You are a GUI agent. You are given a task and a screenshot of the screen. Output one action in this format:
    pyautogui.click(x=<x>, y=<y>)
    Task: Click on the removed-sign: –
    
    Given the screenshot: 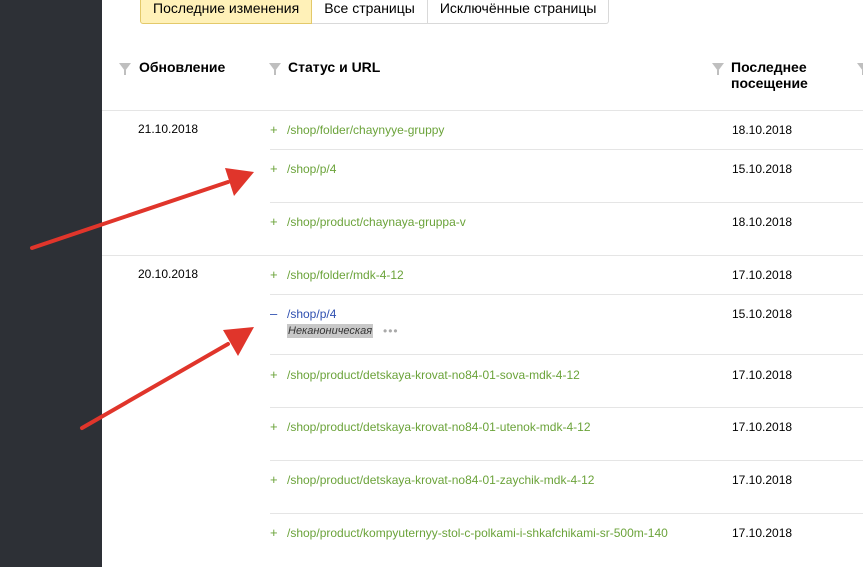 What is the action you would take?
    pyautogui.click(x=274, y=313)
    